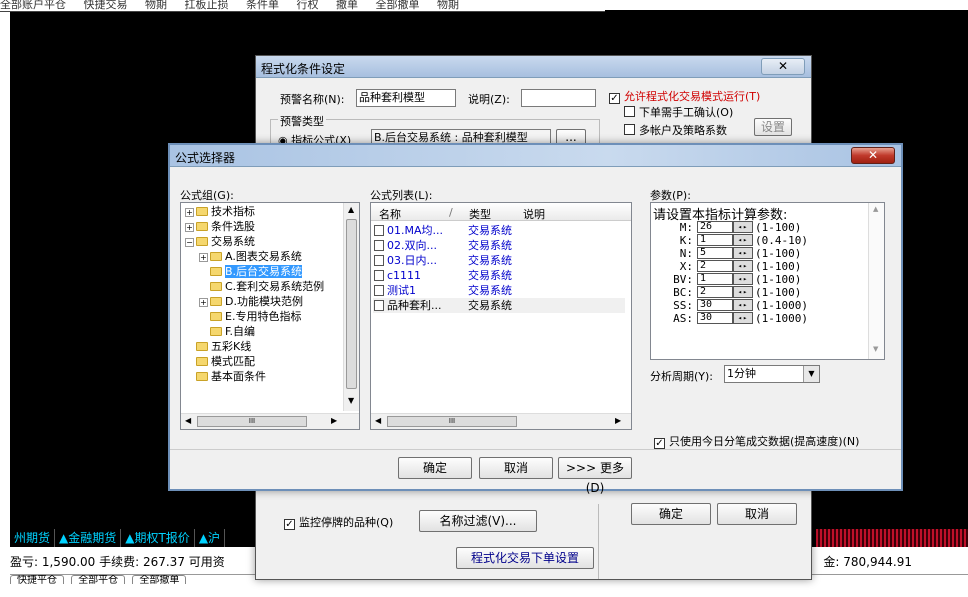 The height and width of the screenshot is (597, 968). What do you see at coordinates (406, 98) in the screenshot?
I see `alert-name-field: 品种套利模型` at bounding box center [406, 98].